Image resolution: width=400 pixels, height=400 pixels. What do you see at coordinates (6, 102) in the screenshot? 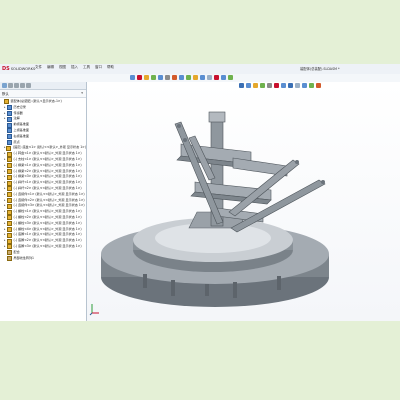
I see `assembly-icon` at bounding box center [6, 102].